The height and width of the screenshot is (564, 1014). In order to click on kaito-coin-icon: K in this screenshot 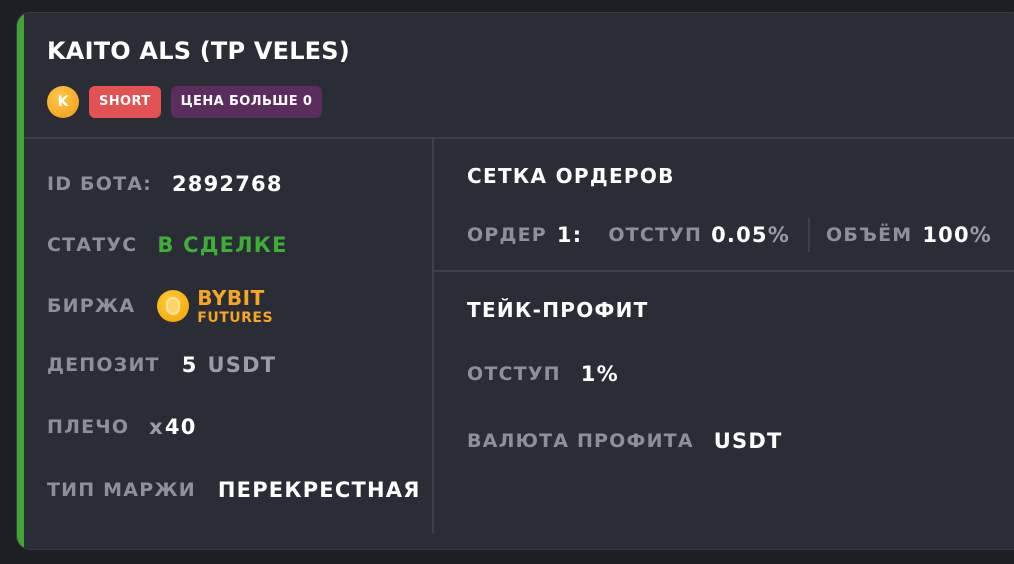, I will do `click(63, 102)`.